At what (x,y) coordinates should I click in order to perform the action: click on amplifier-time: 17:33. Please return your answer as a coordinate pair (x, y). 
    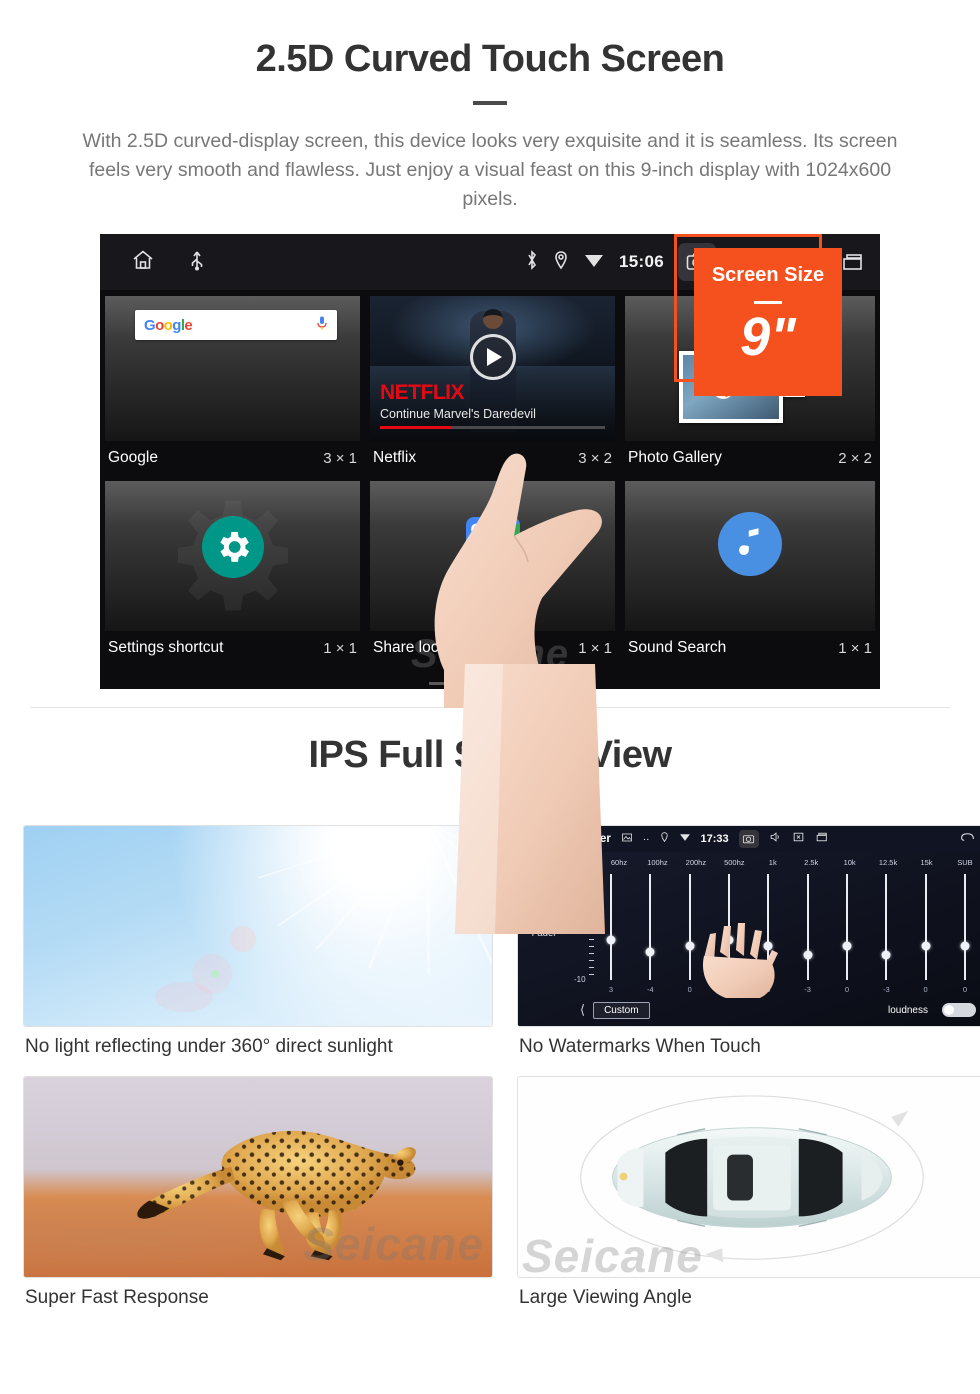
    Looking at the image, I should click on (714, 839).